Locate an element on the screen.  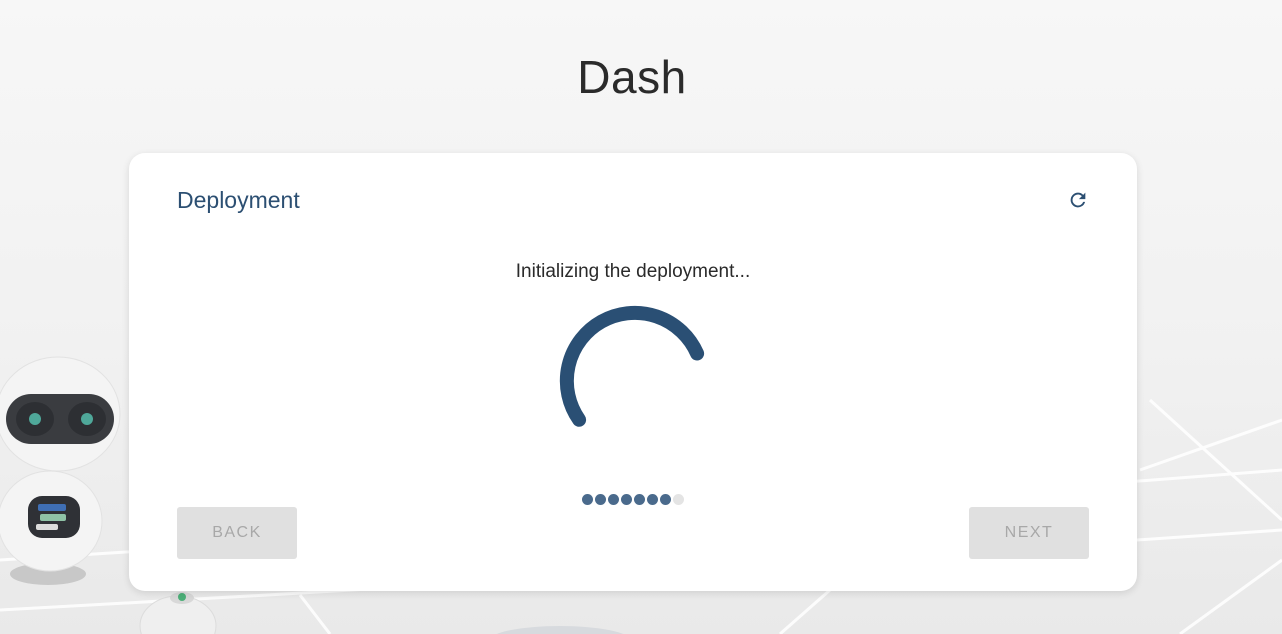
refresh-button is located at coordinates (1078, 200).